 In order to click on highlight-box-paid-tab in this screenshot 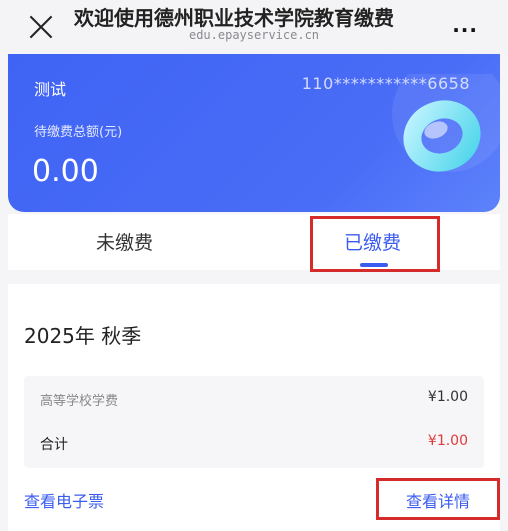, I will do `click(375, 244)`.